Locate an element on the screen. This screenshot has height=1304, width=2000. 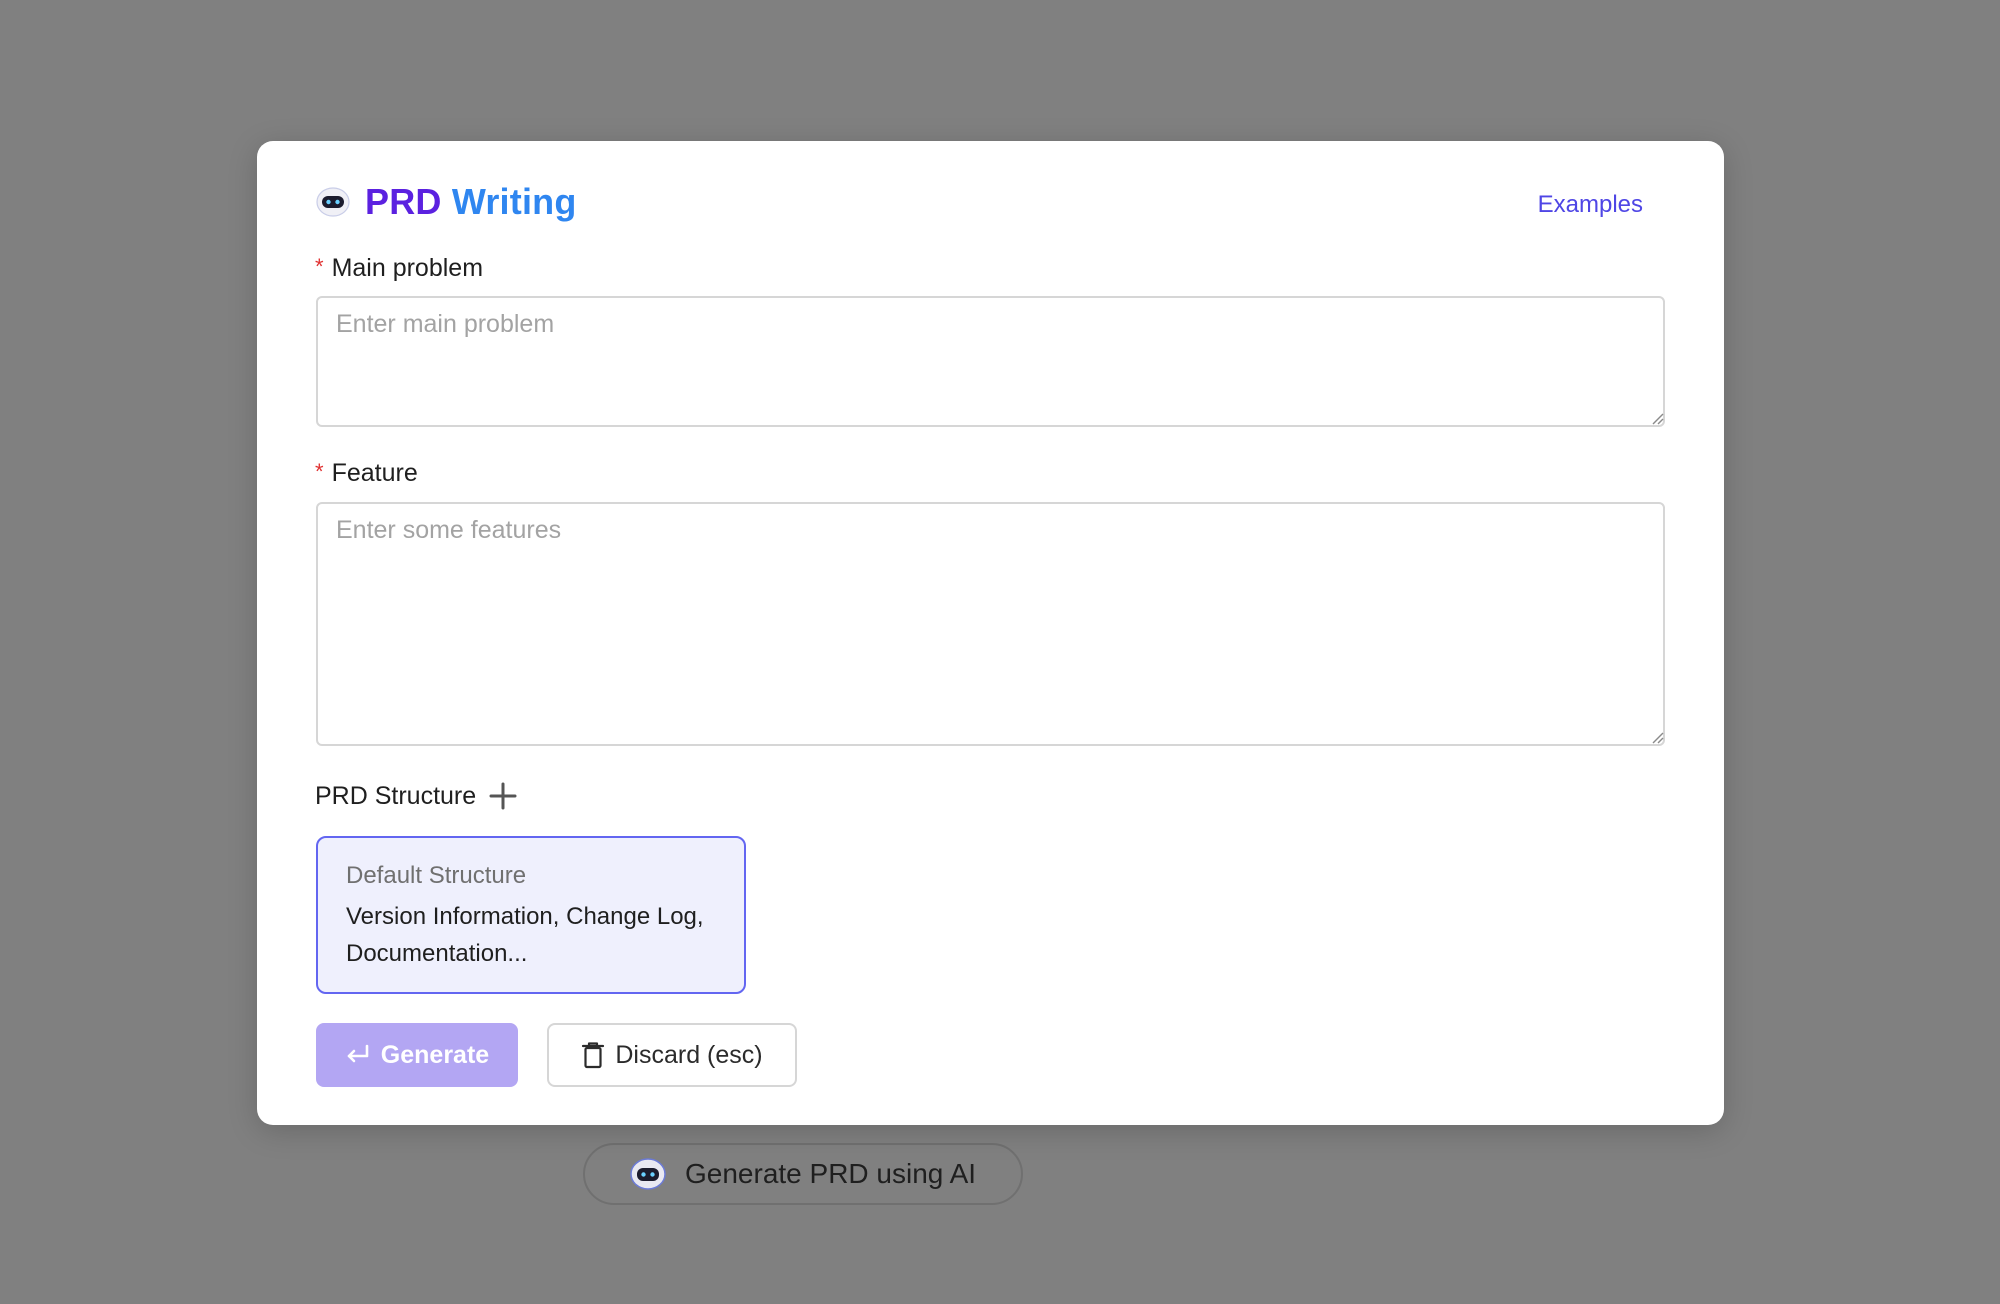
title-part-prd: PRD is located at coordinates (403, 201).